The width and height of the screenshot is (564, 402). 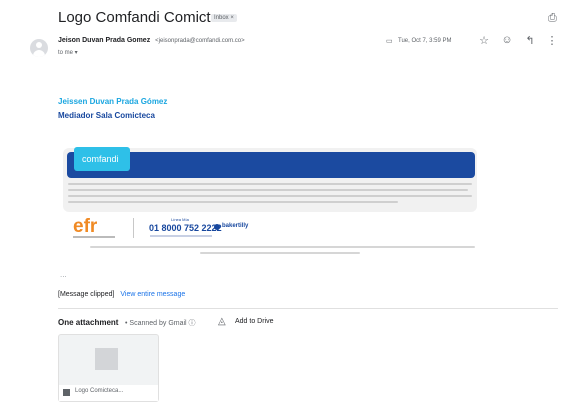 What do you see at coordinates (100, 159) in the screenshot?
I see `comfandi-logo-text: comfandi` at bounding box center [100, 159].